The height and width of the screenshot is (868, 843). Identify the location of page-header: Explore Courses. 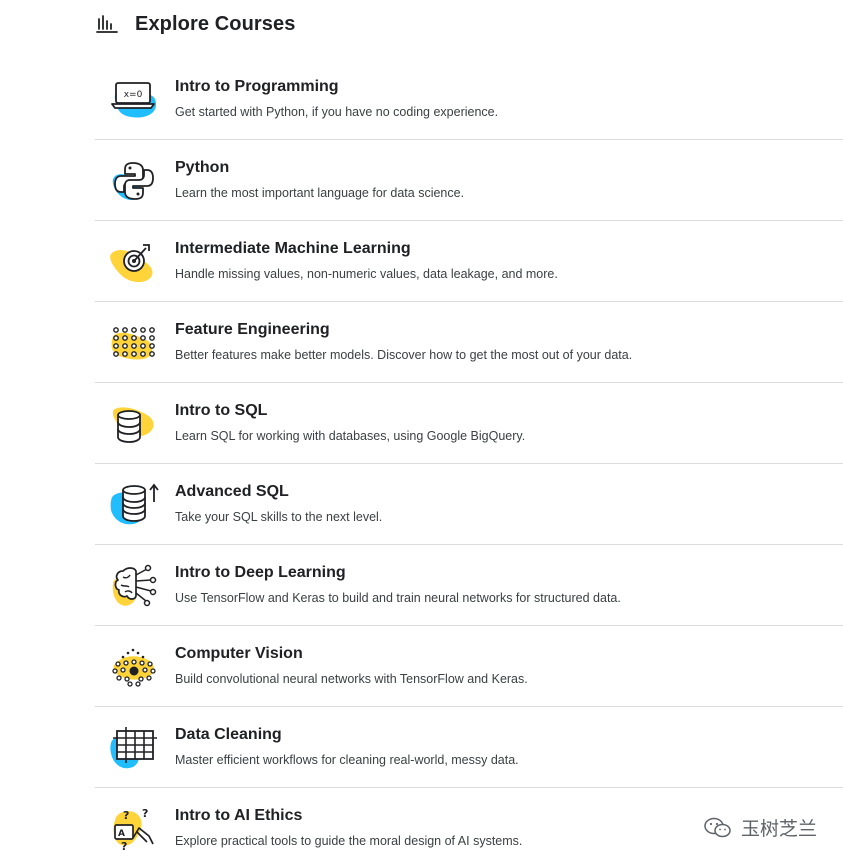
(195, 24).